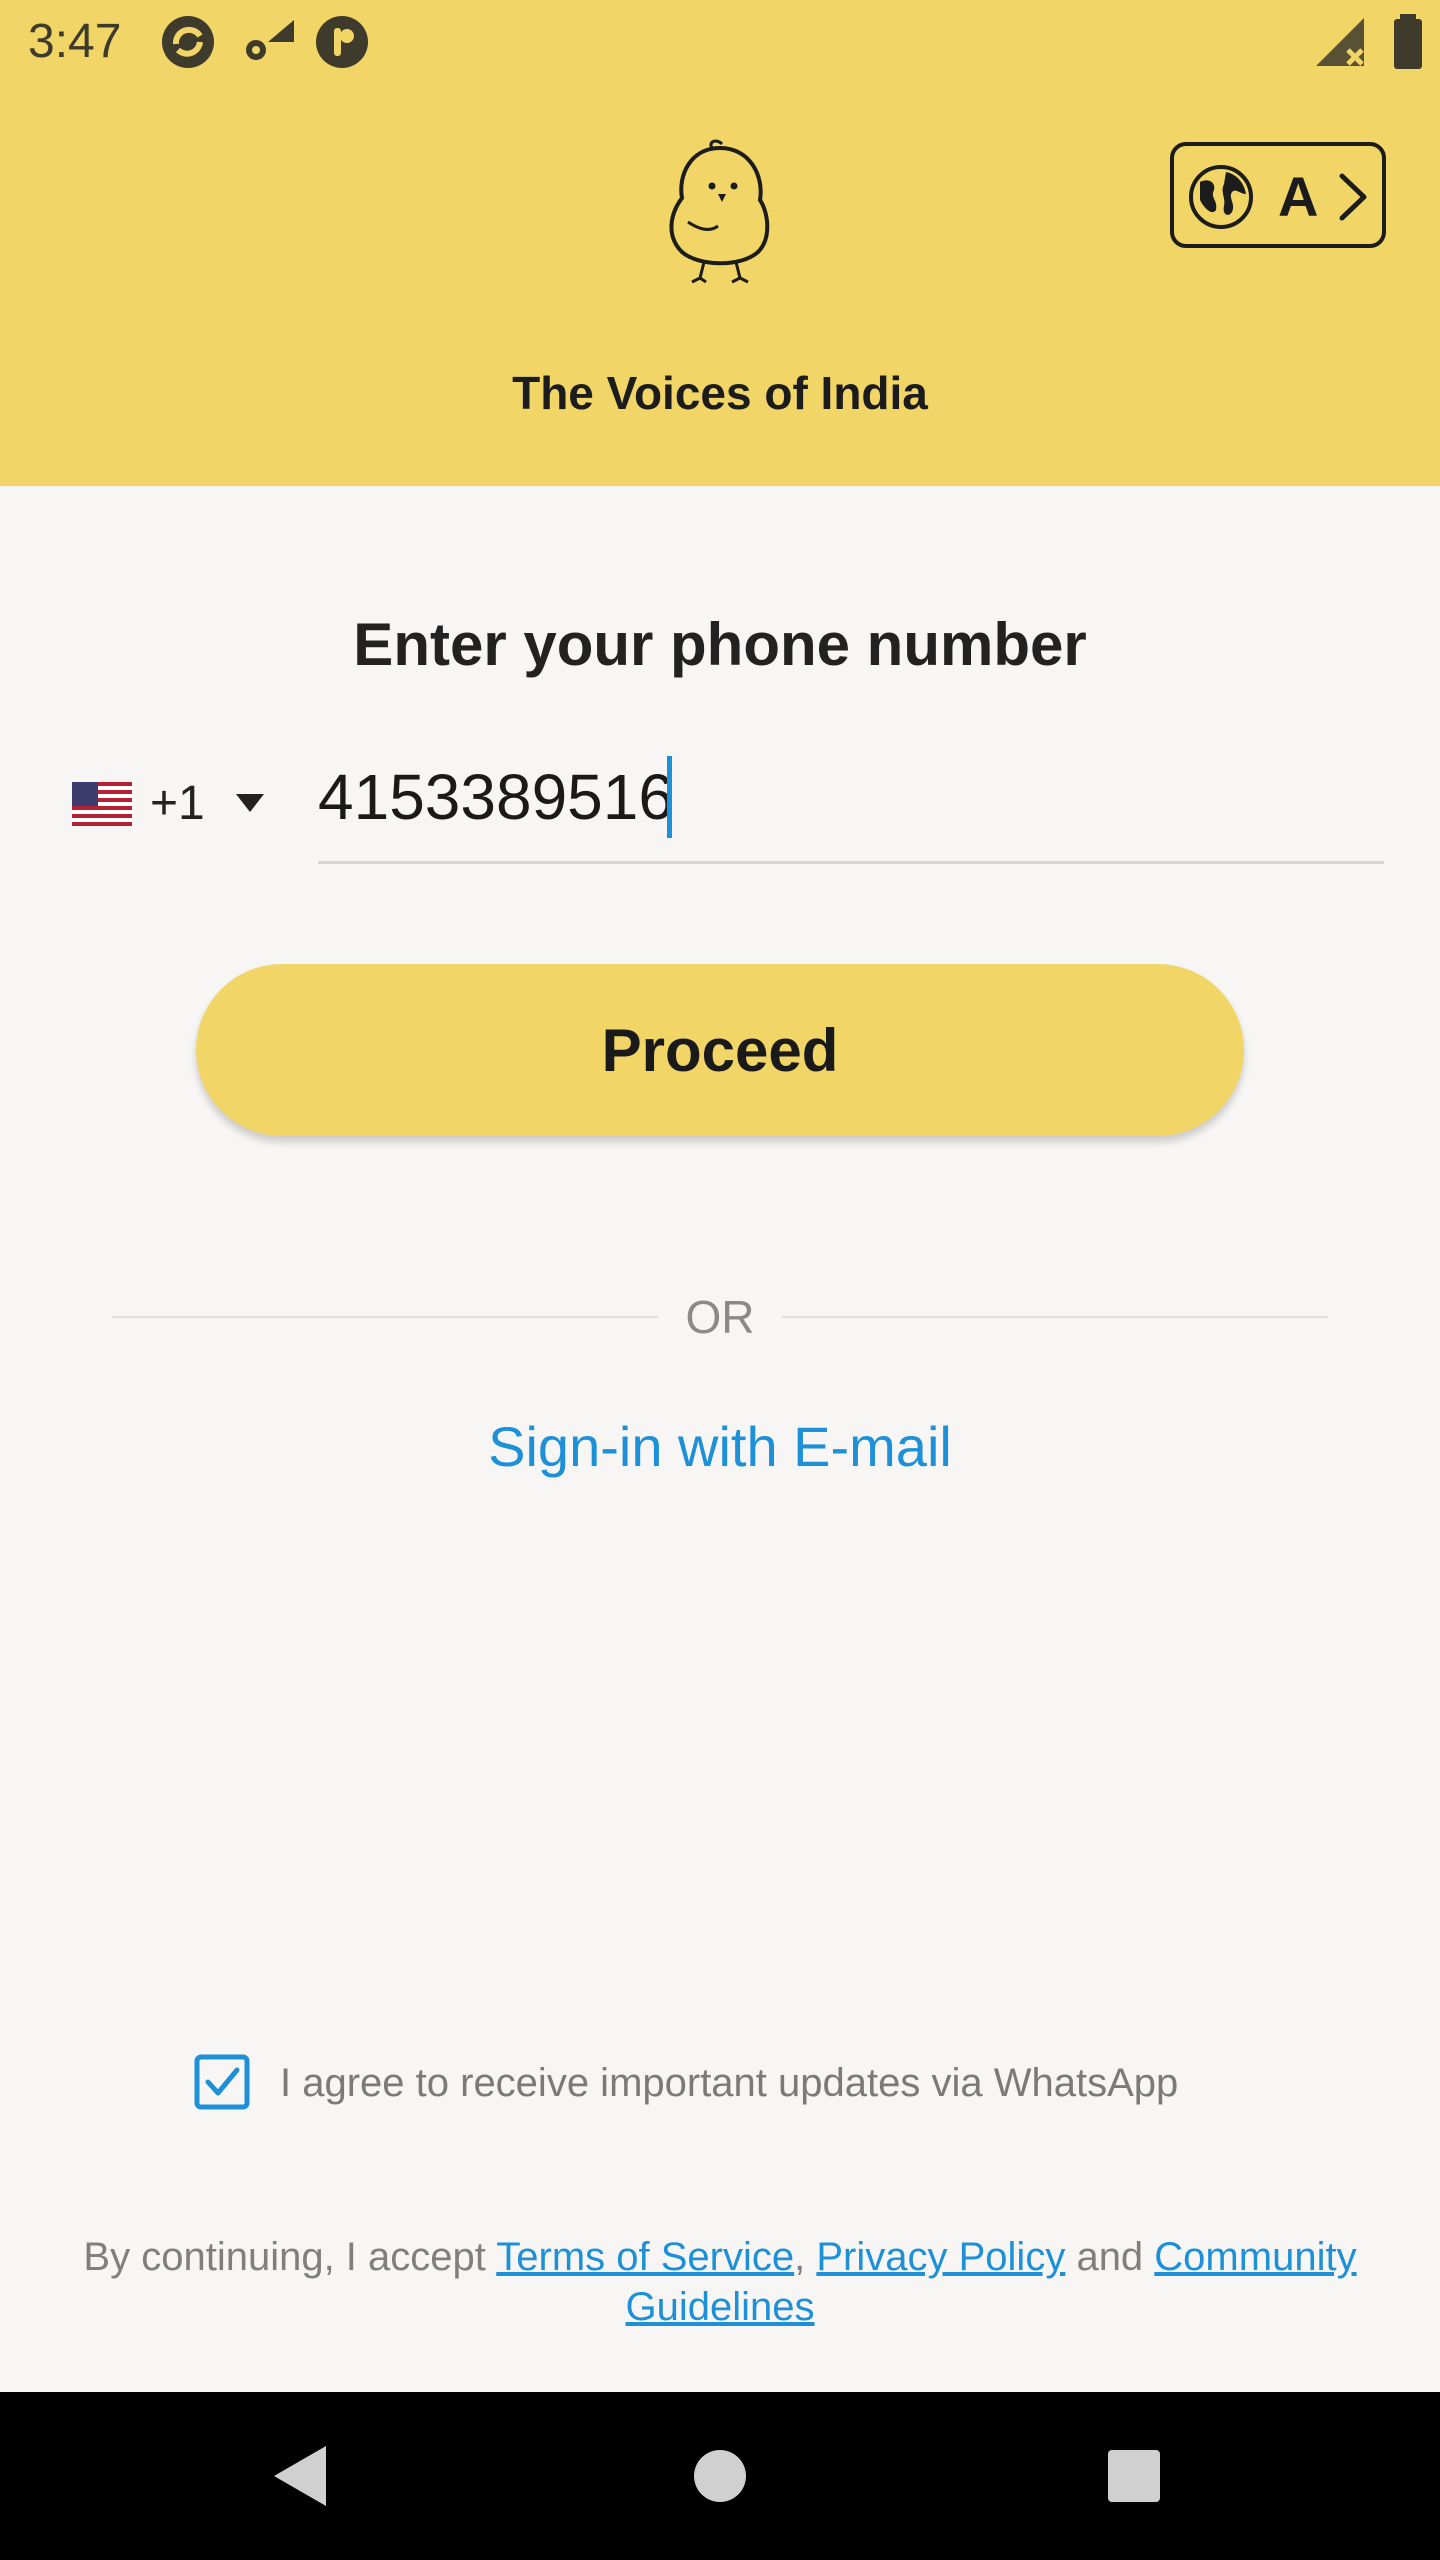 This screenshot has height=2560, width=1440. Describe the element at coordinates (720, 393) in the screenshot. I see `app-tagline: The Voices of India` at that location.